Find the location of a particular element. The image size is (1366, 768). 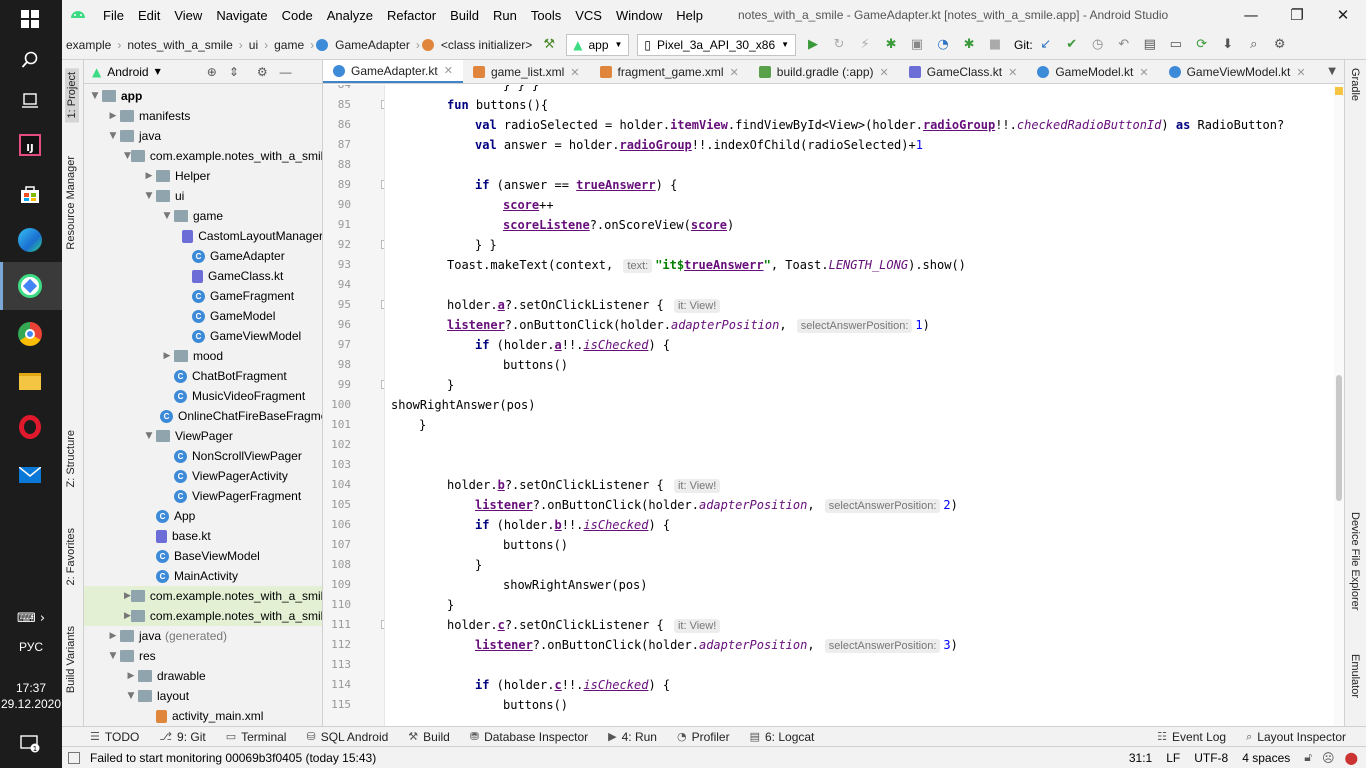

scrollbar-thumb is located at coordinates (1339, 438).